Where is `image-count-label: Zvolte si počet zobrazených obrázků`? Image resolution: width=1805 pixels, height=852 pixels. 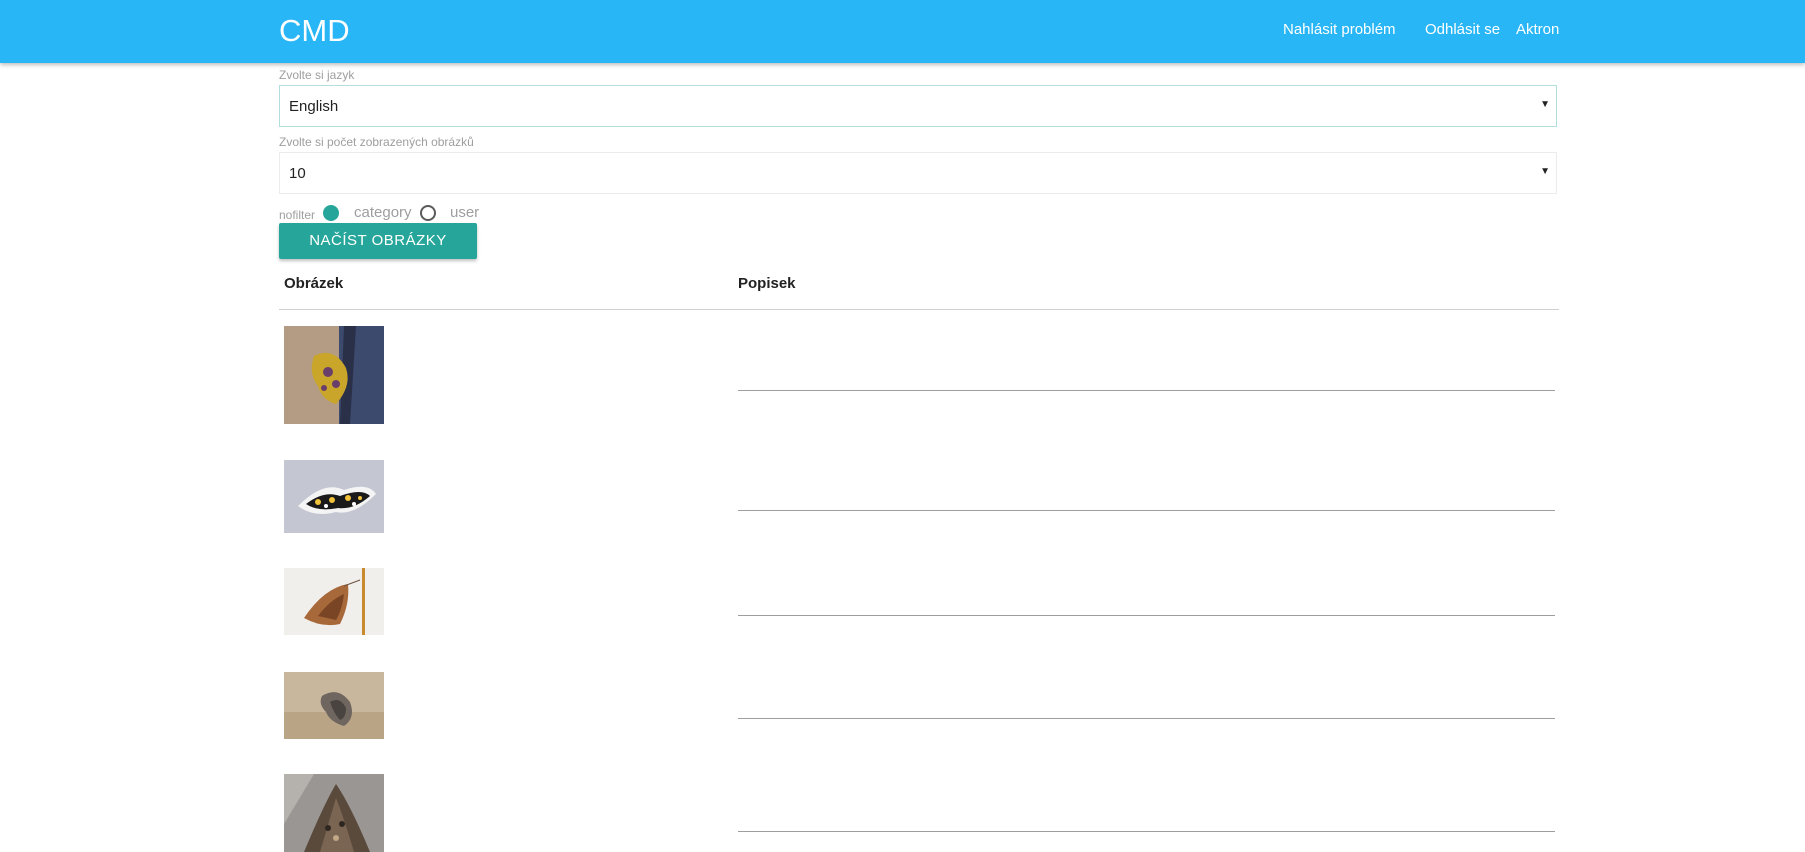
image-count-label: Zvolte si počet zobrazených obrázků is located at coordinates (376, 142).